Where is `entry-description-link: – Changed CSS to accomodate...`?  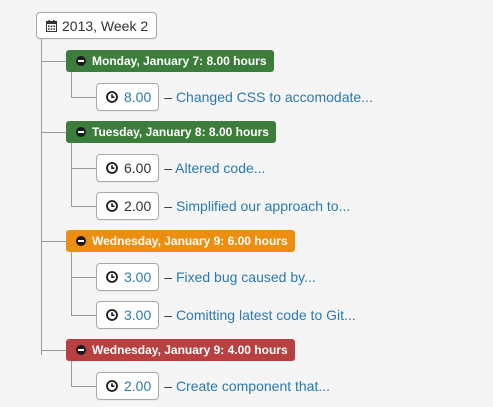
entry-description-link: – Changed CSS to accomodate... is located at coordinates (268, 97).